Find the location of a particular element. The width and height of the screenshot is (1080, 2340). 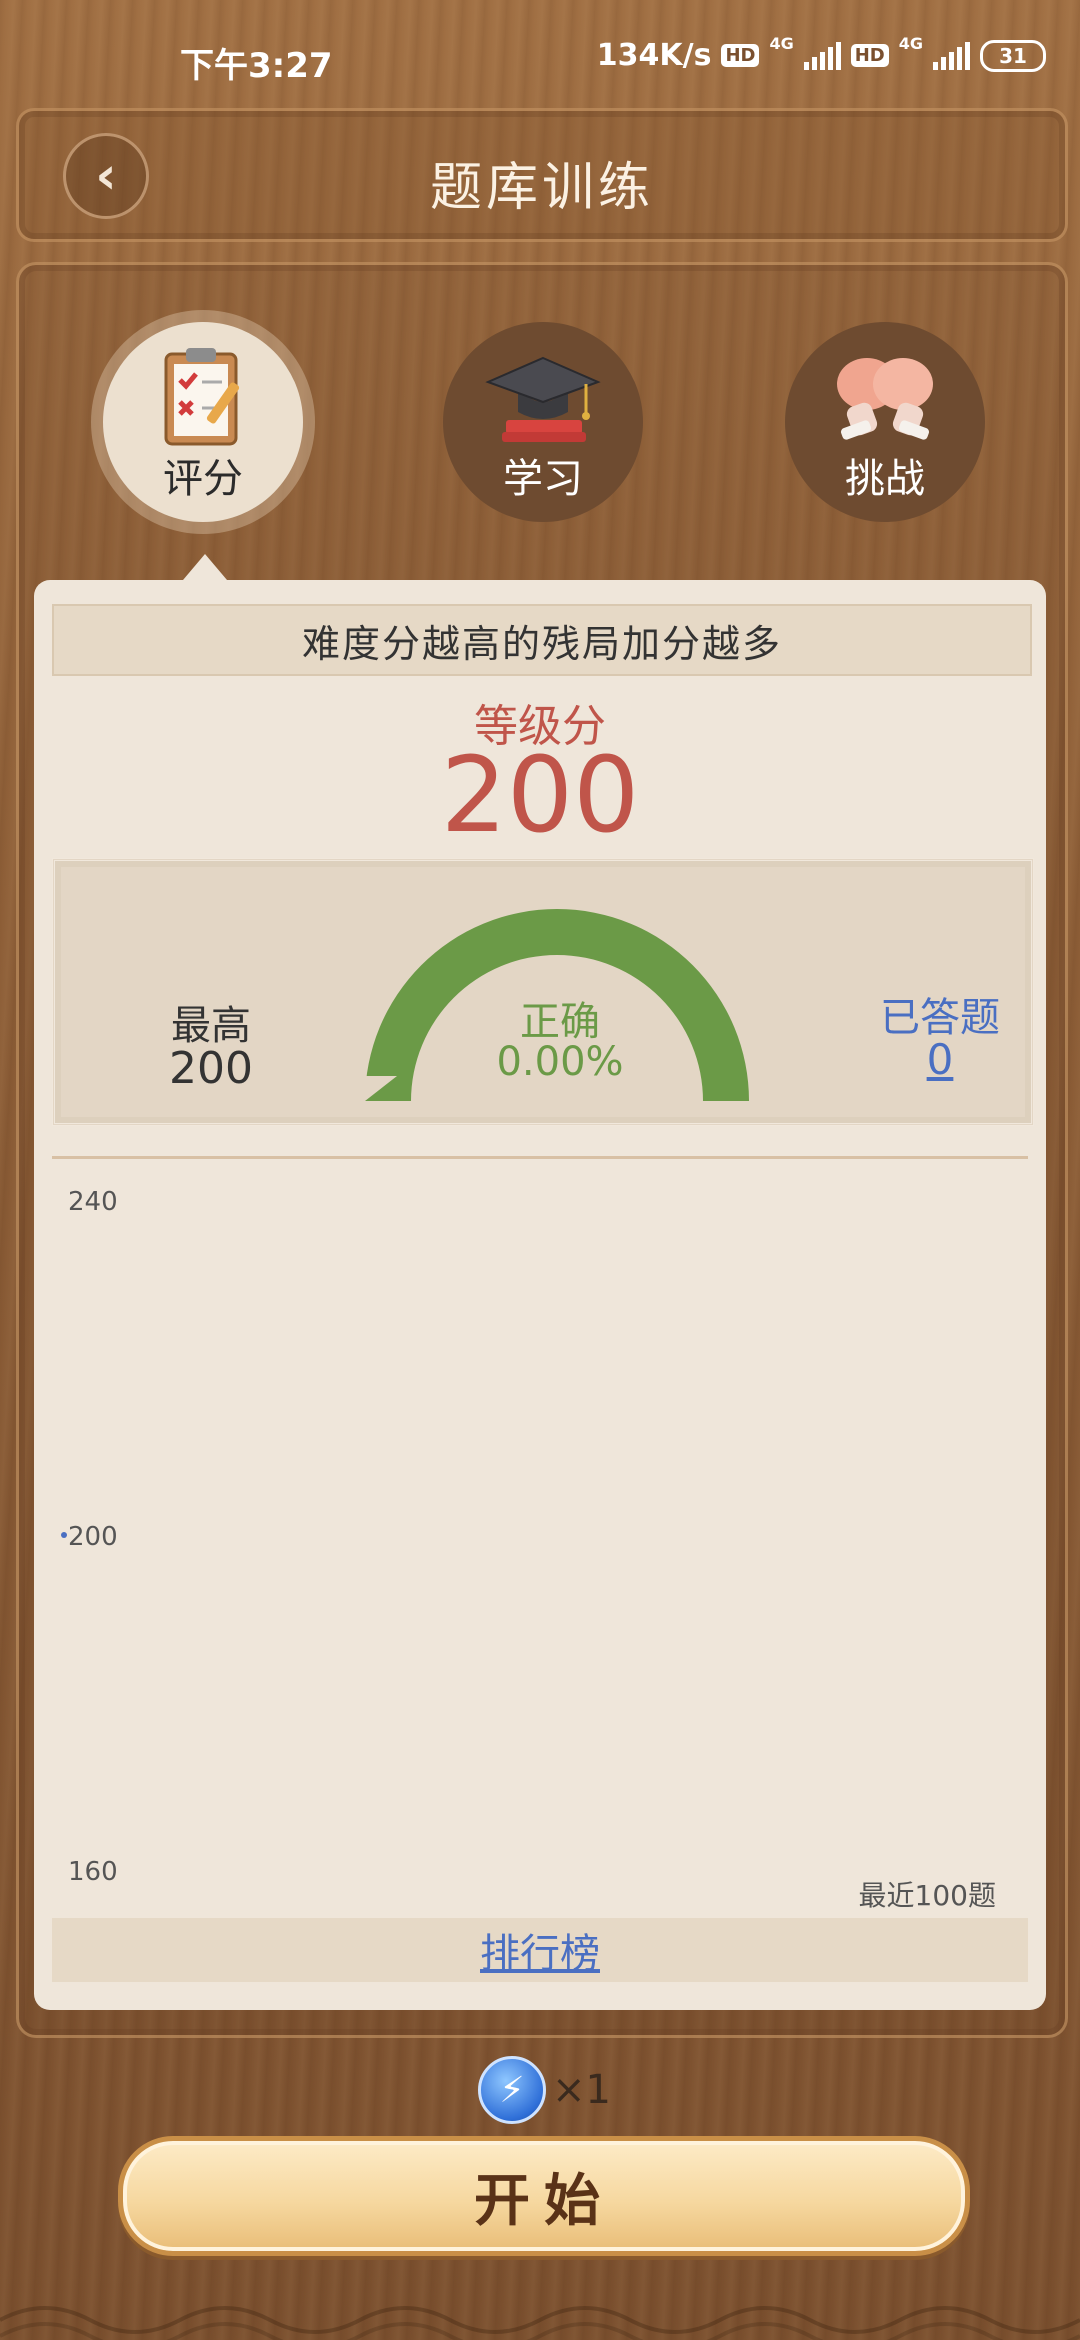

divider is located at coordinates (540, 1157).